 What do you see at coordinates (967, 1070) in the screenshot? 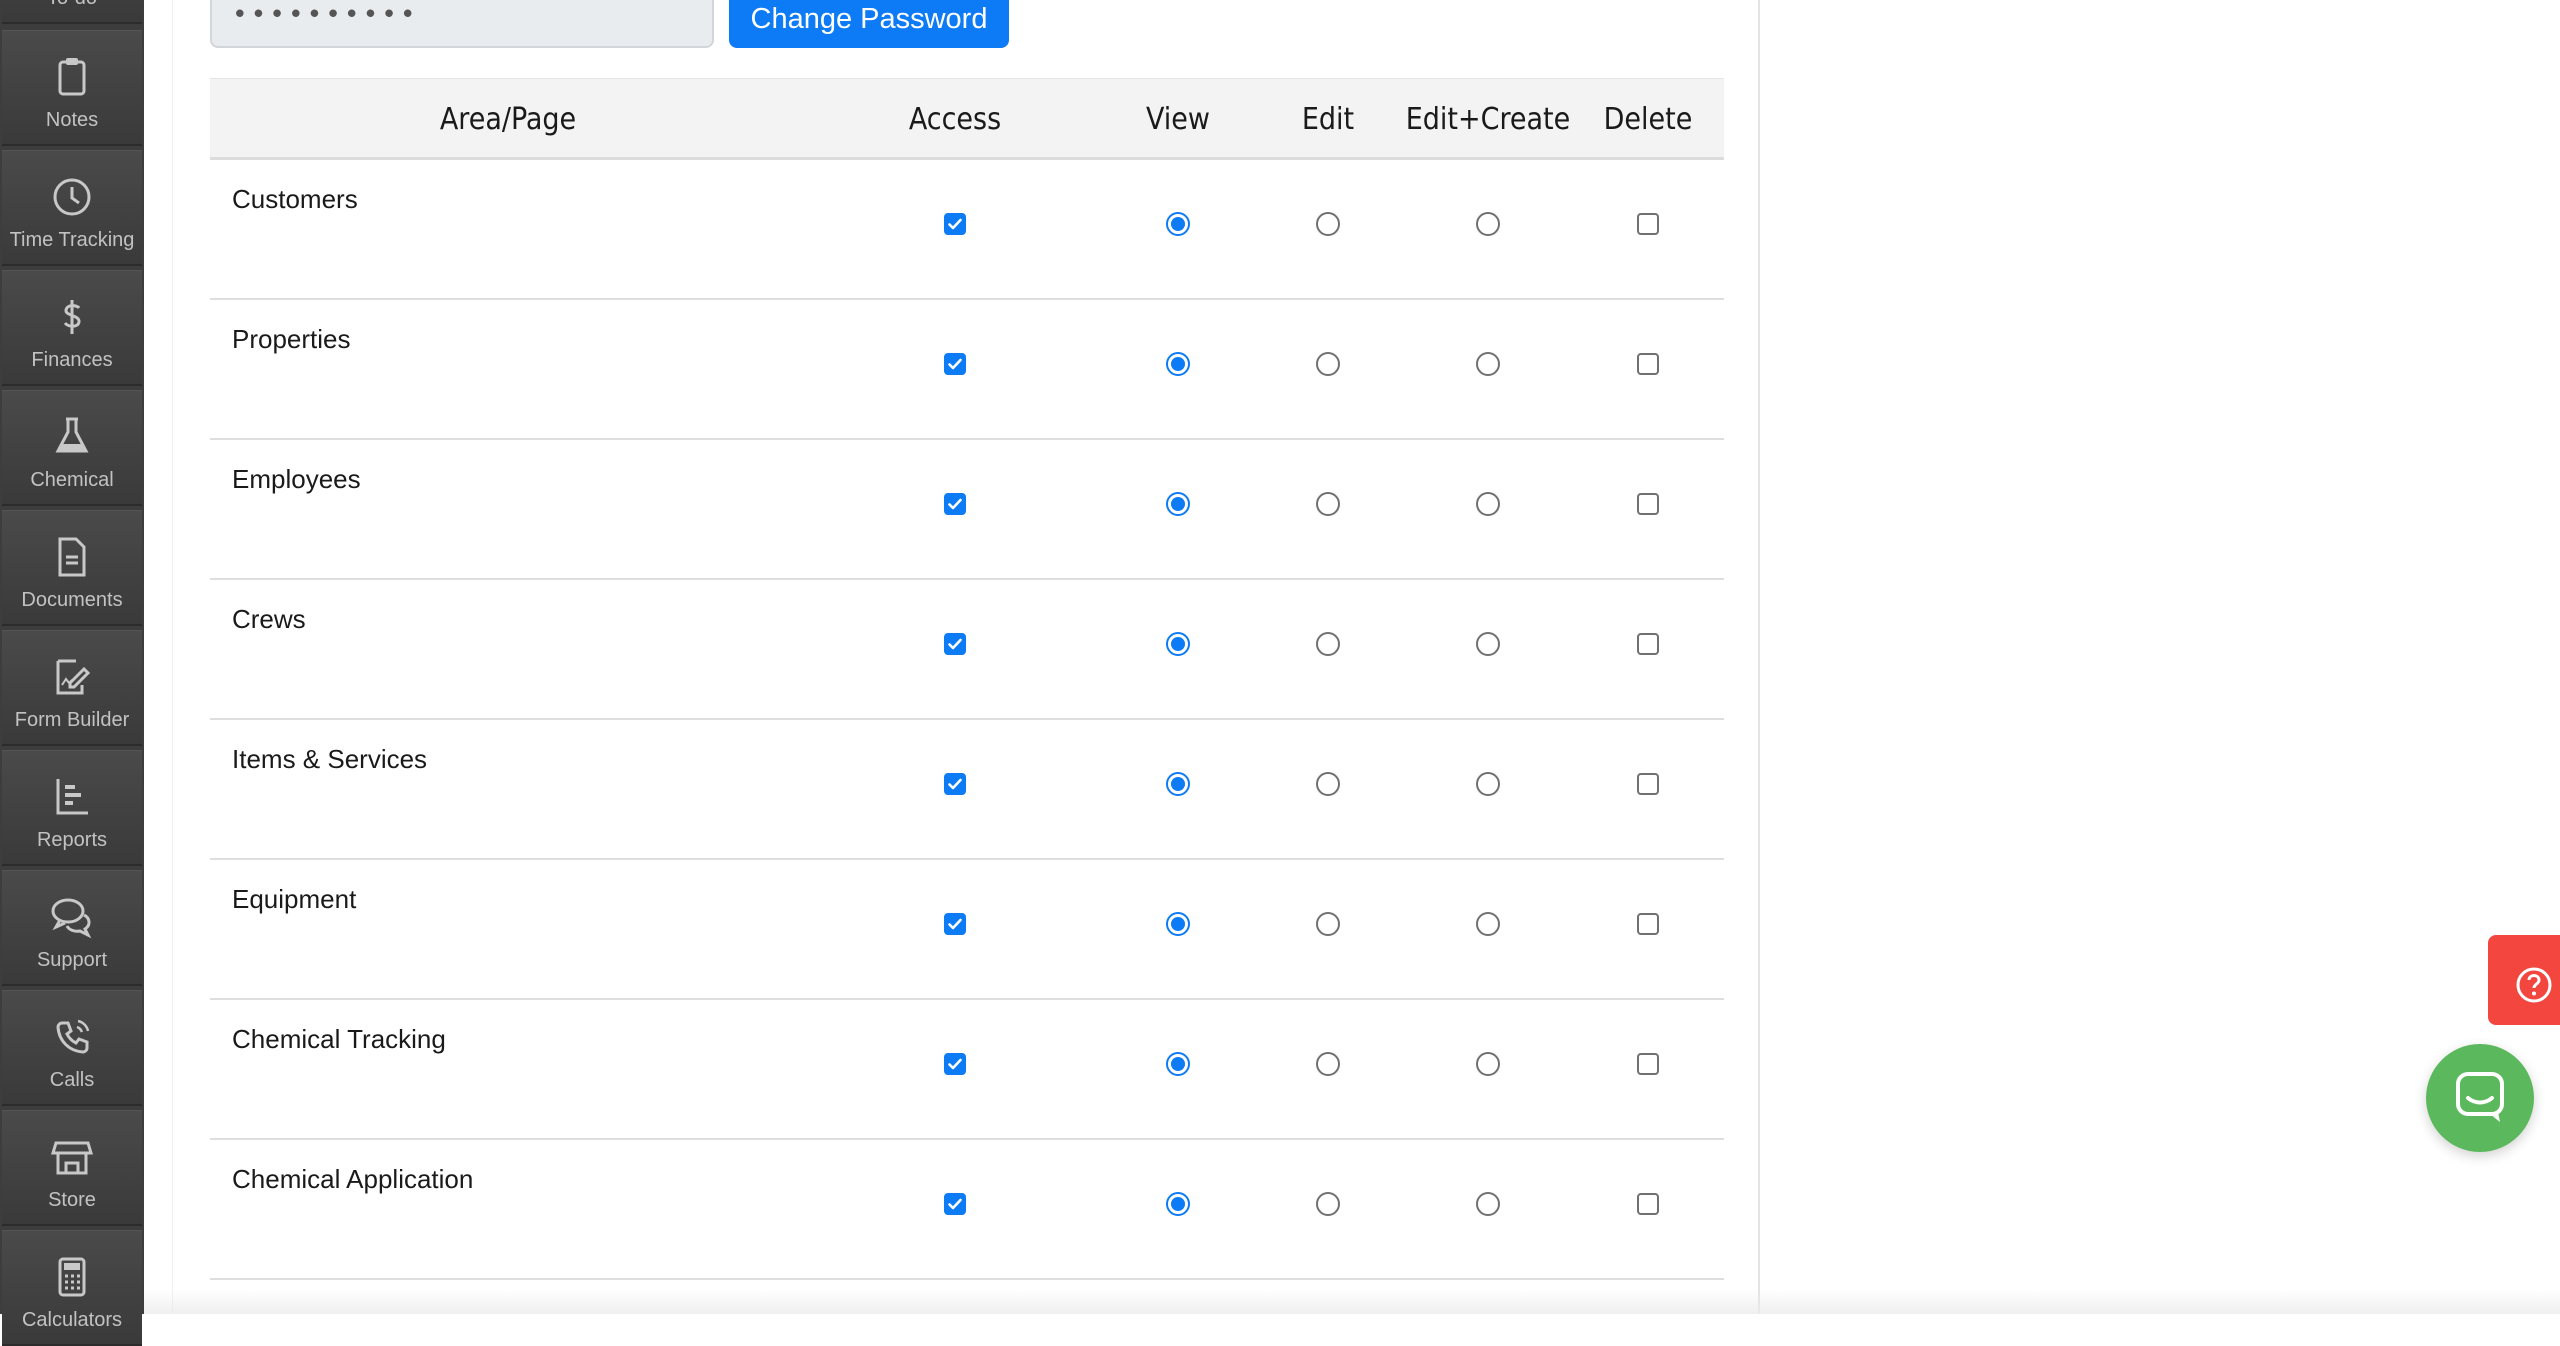
I see `table-row: Chemical Tracking` at bounding box center [967, 1070].